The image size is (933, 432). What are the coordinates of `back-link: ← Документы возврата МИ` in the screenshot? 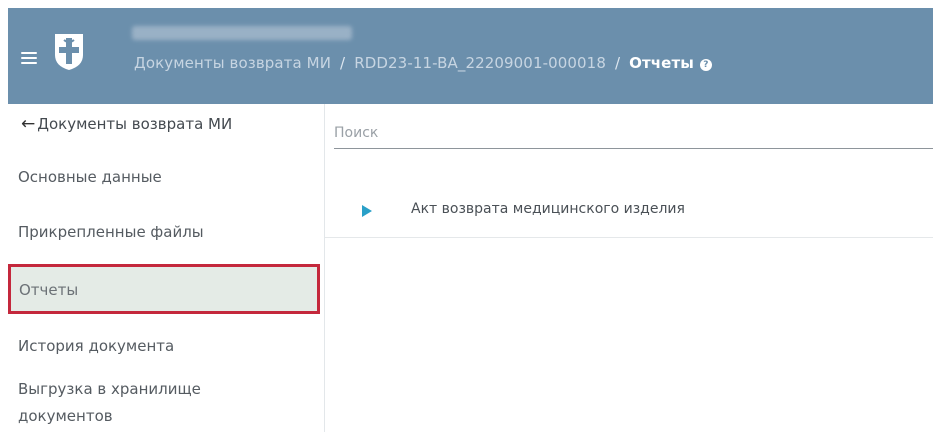 It's located at (126, 124).